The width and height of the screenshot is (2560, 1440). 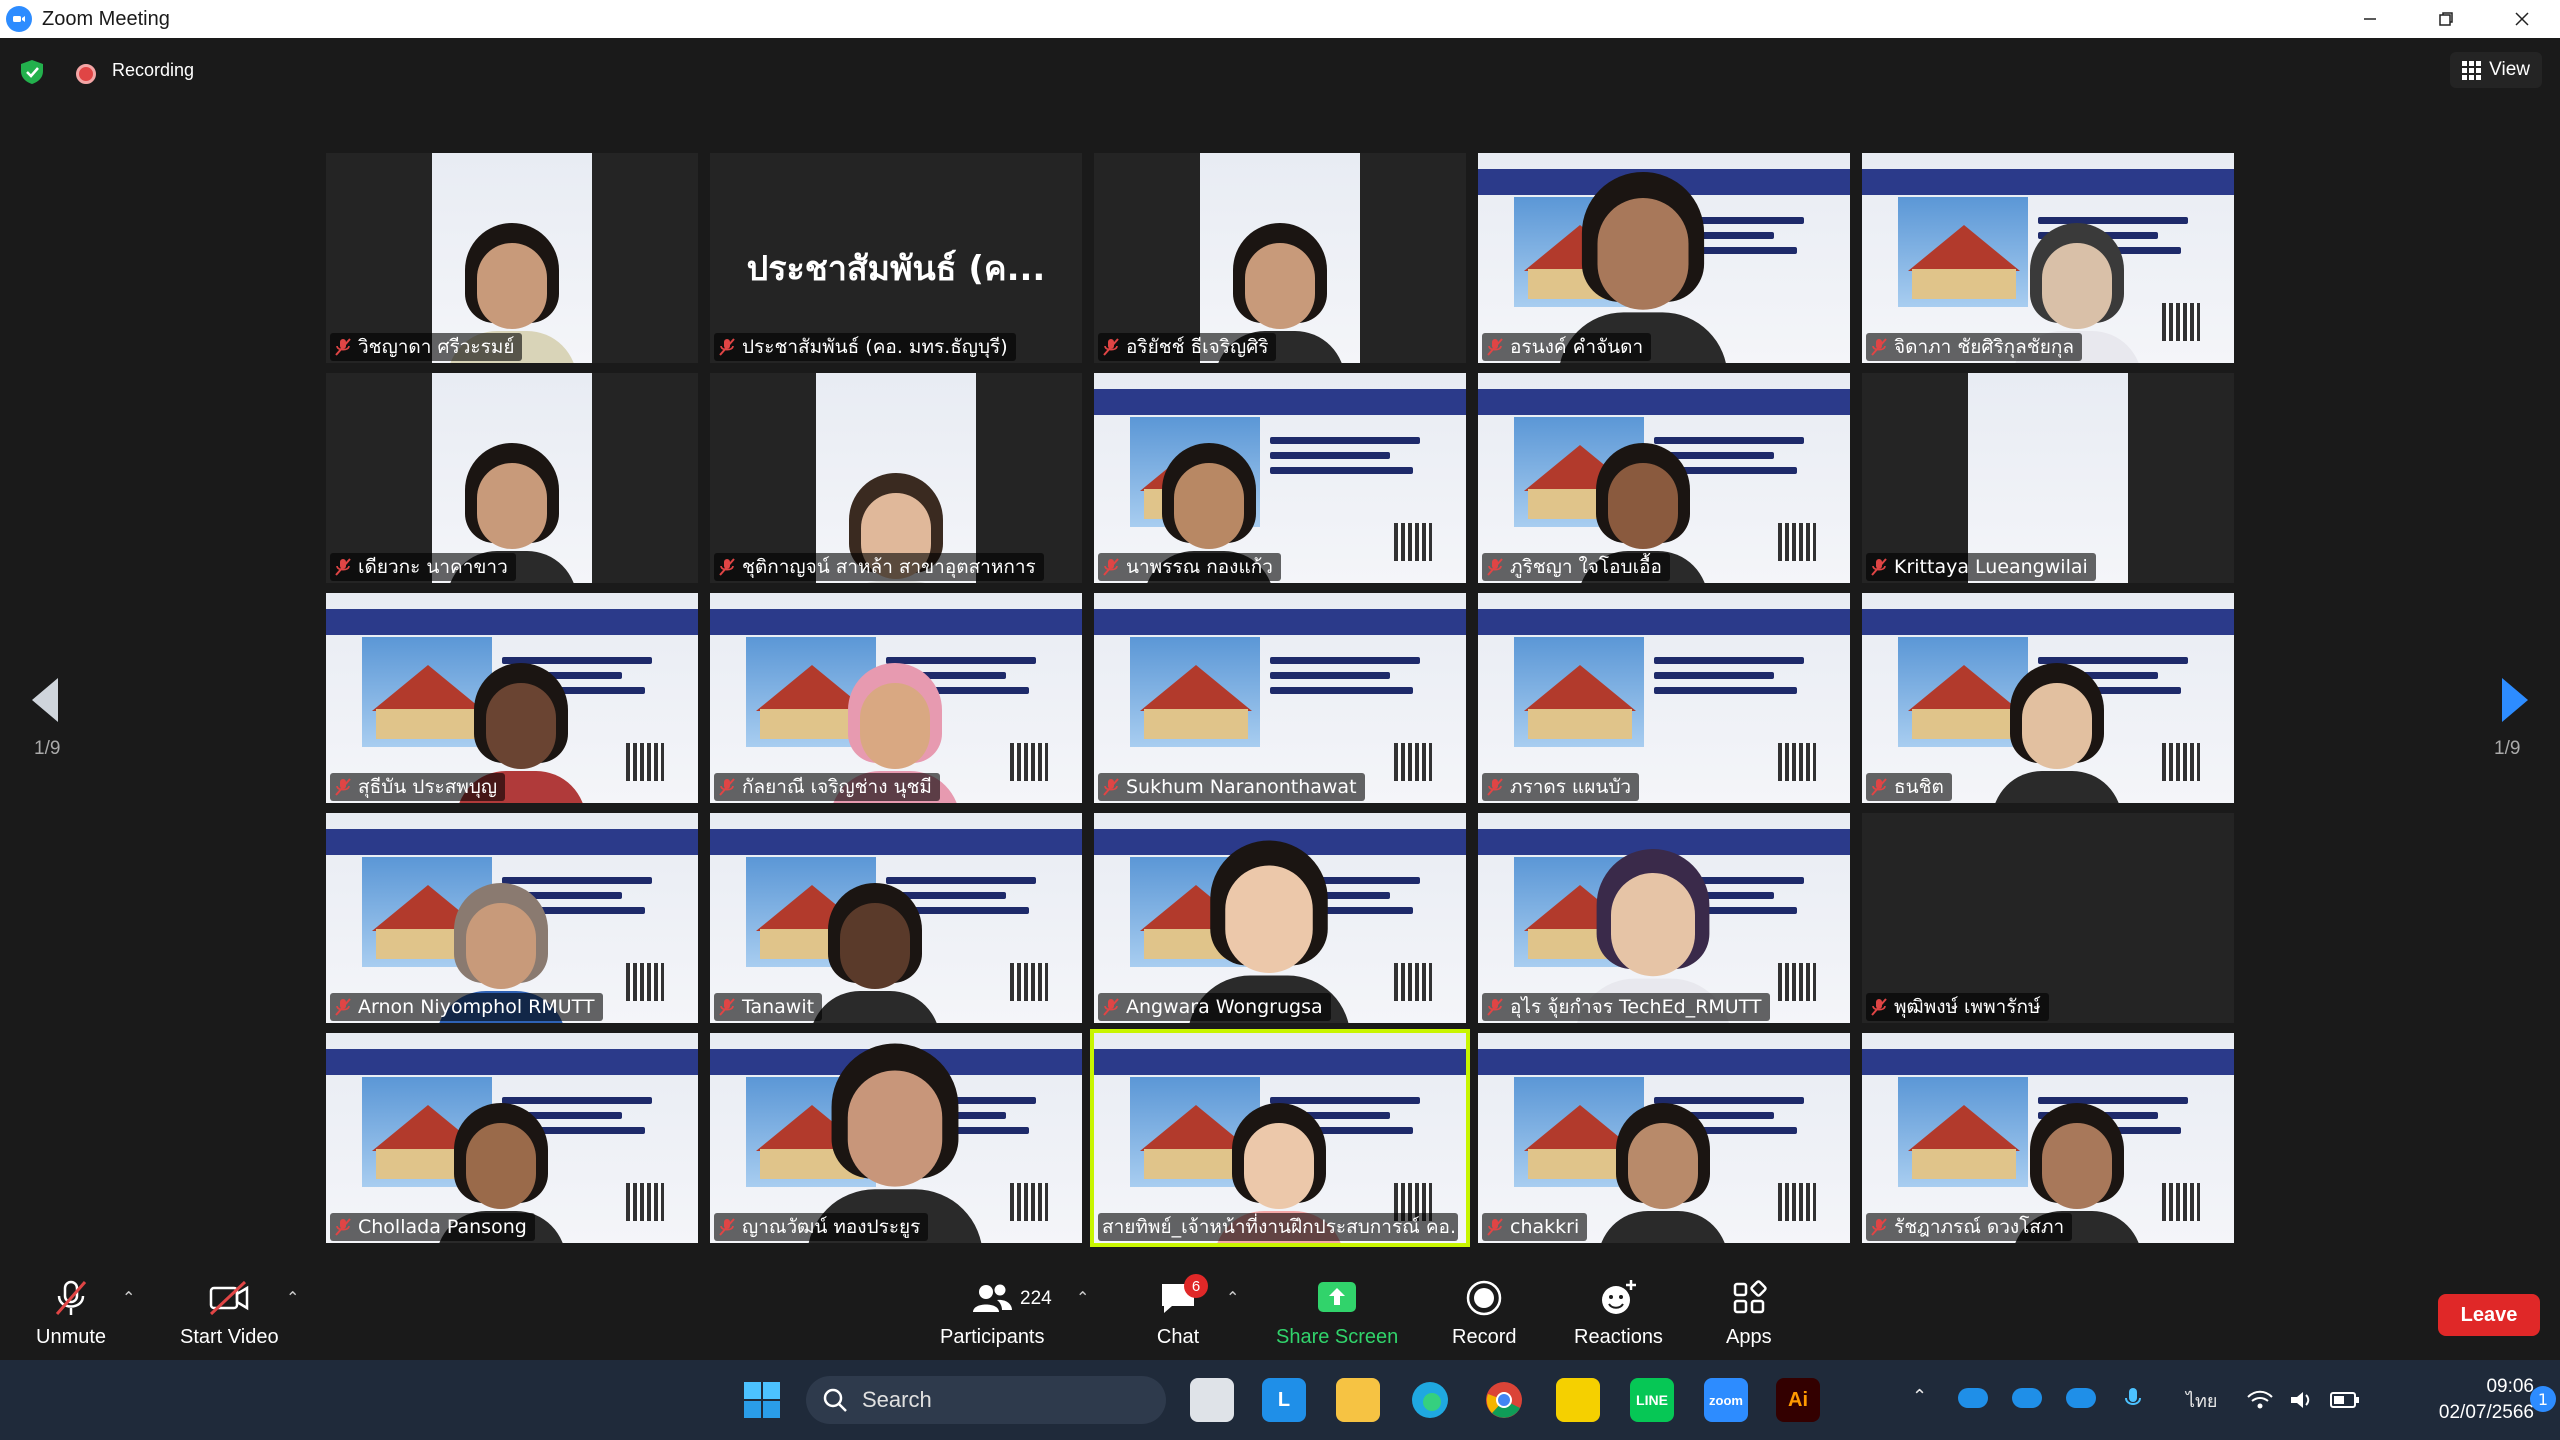 What do you see at coordinates (1535, 1227) in the screenshot?
I see `participant-name-plate: chakkri` at bounding box center [1535, 1227].